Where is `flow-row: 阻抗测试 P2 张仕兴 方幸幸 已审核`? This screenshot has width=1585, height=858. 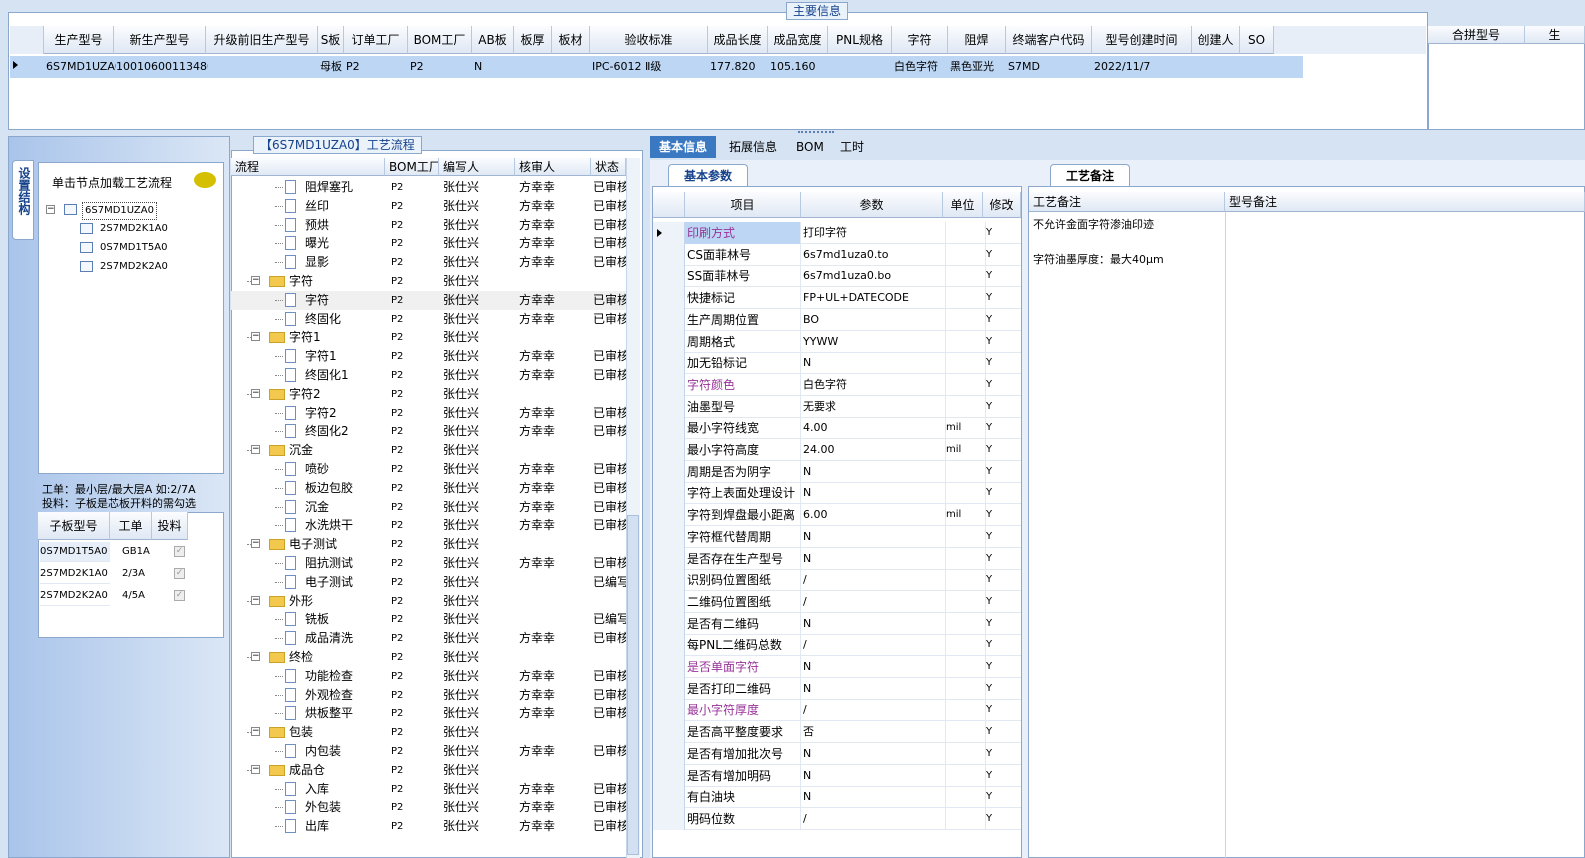
flow-row: 阻抗测试 P2 张仕兴 方幸幸 已审核 is located at coordinates (428, 563).